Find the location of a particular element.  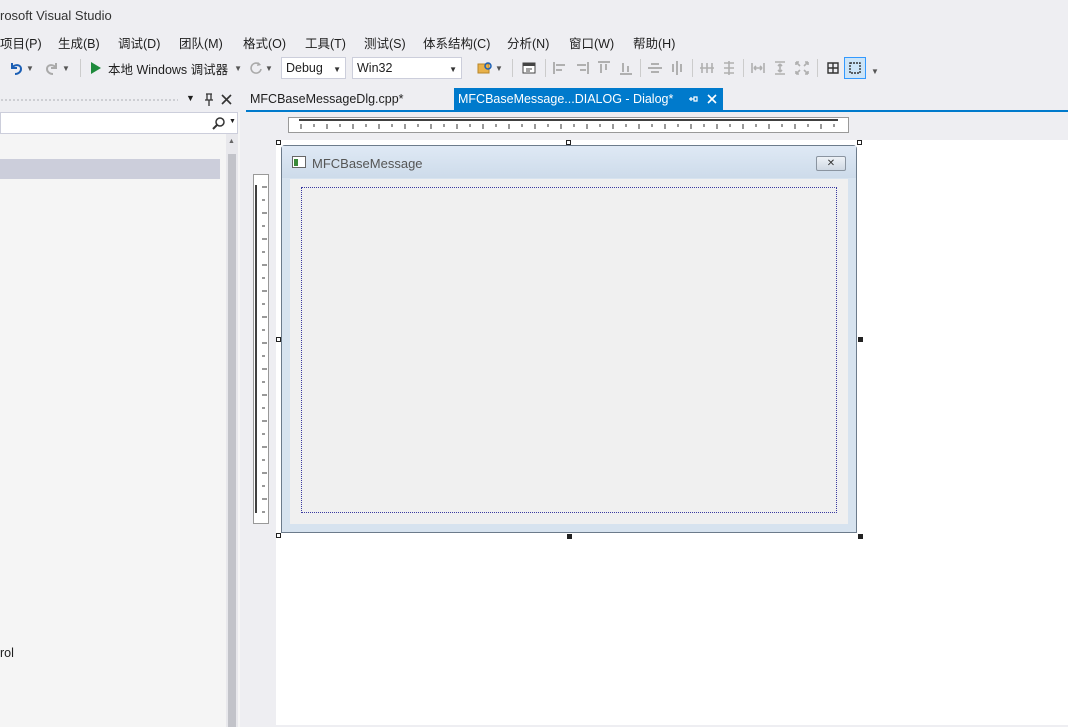

resize-handle-right is located at coordinates (860, 339).